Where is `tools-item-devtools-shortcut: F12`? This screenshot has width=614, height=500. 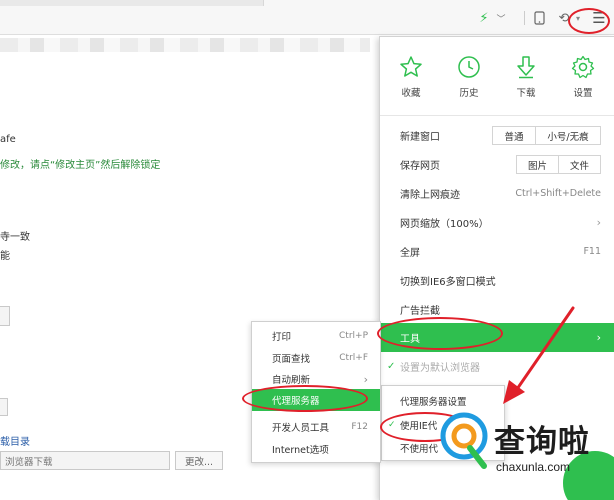 tools-item-devtools-shortcut: F12 is located at coordinates (359, 427).